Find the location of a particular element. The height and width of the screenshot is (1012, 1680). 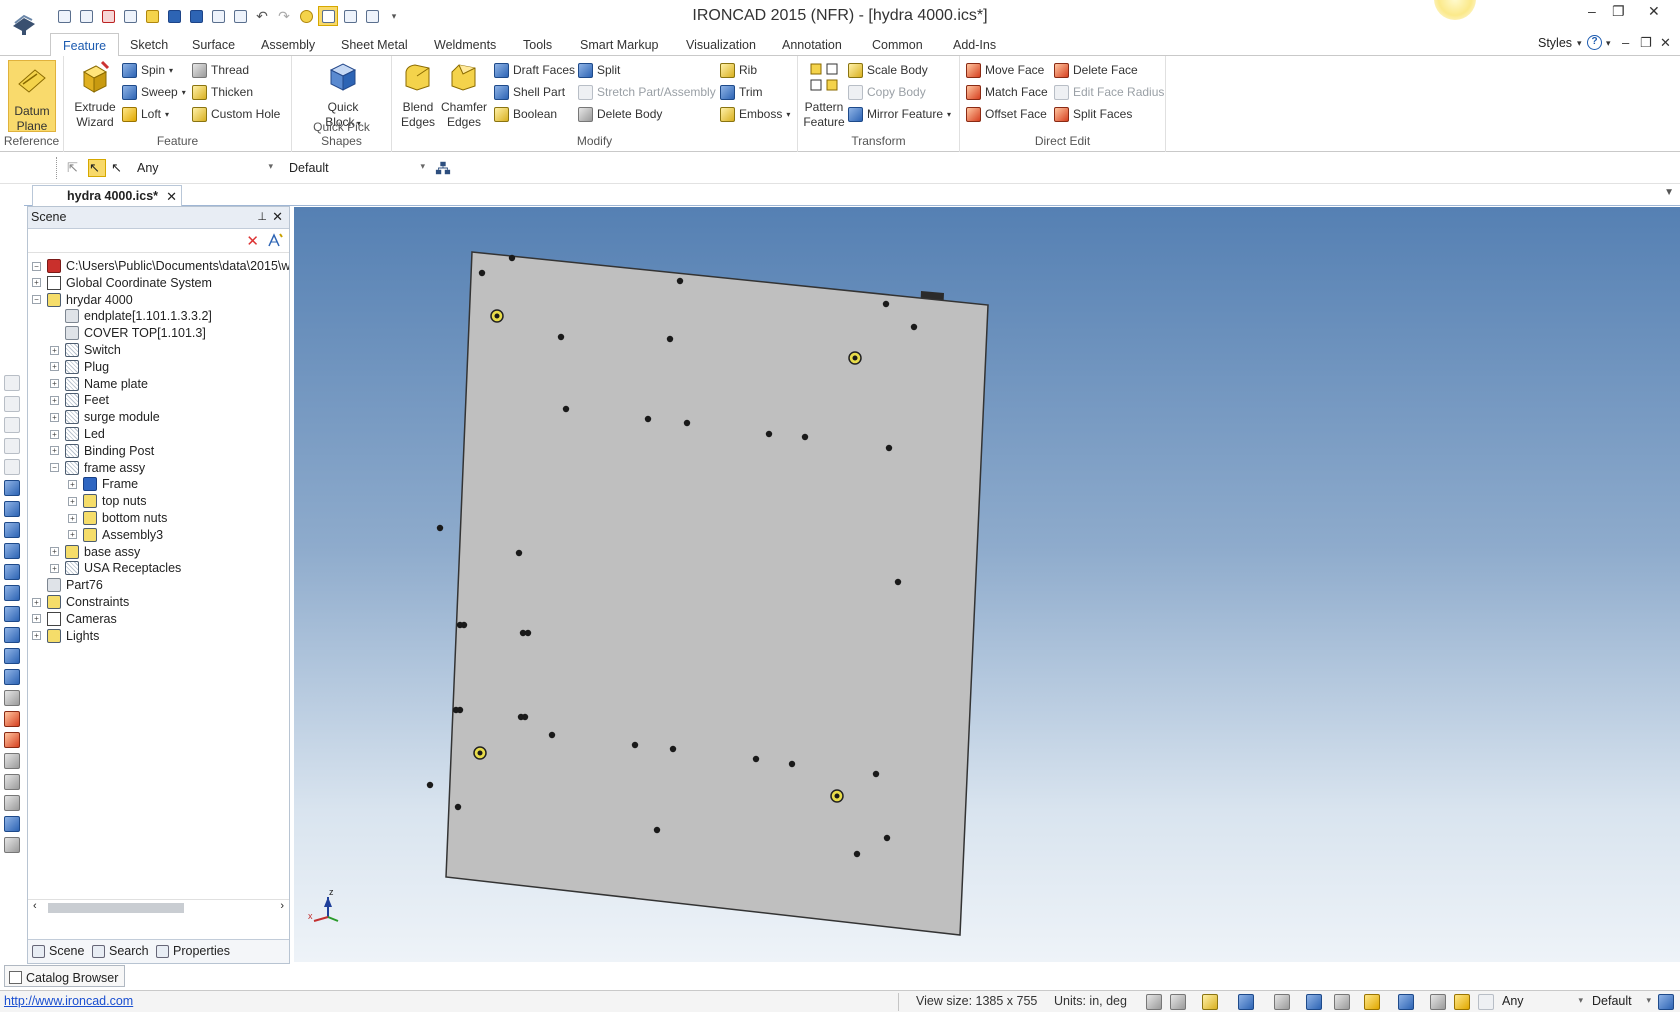

tree-item: + Plug is located at coordinates (79, 367).